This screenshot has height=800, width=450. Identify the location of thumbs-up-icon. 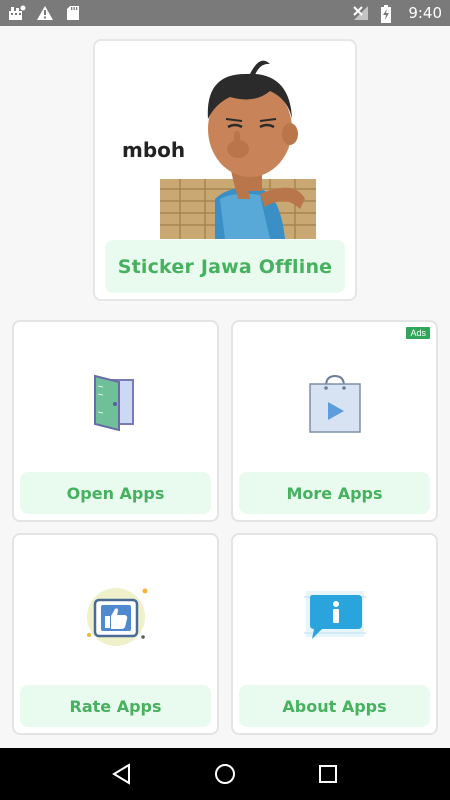
(116, 617).